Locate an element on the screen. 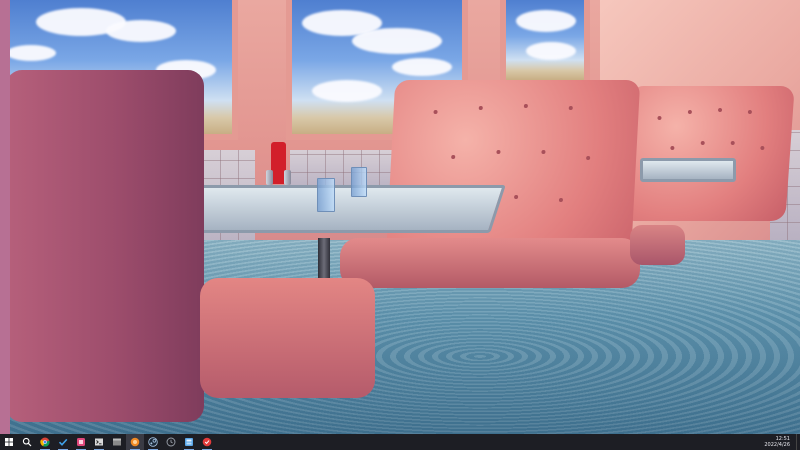  chrome-icon is located at coordinates (45, 442).